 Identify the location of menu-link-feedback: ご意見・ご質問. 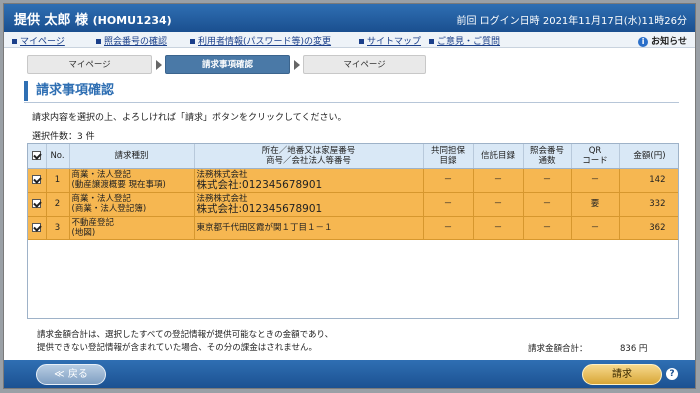
(464, 40).